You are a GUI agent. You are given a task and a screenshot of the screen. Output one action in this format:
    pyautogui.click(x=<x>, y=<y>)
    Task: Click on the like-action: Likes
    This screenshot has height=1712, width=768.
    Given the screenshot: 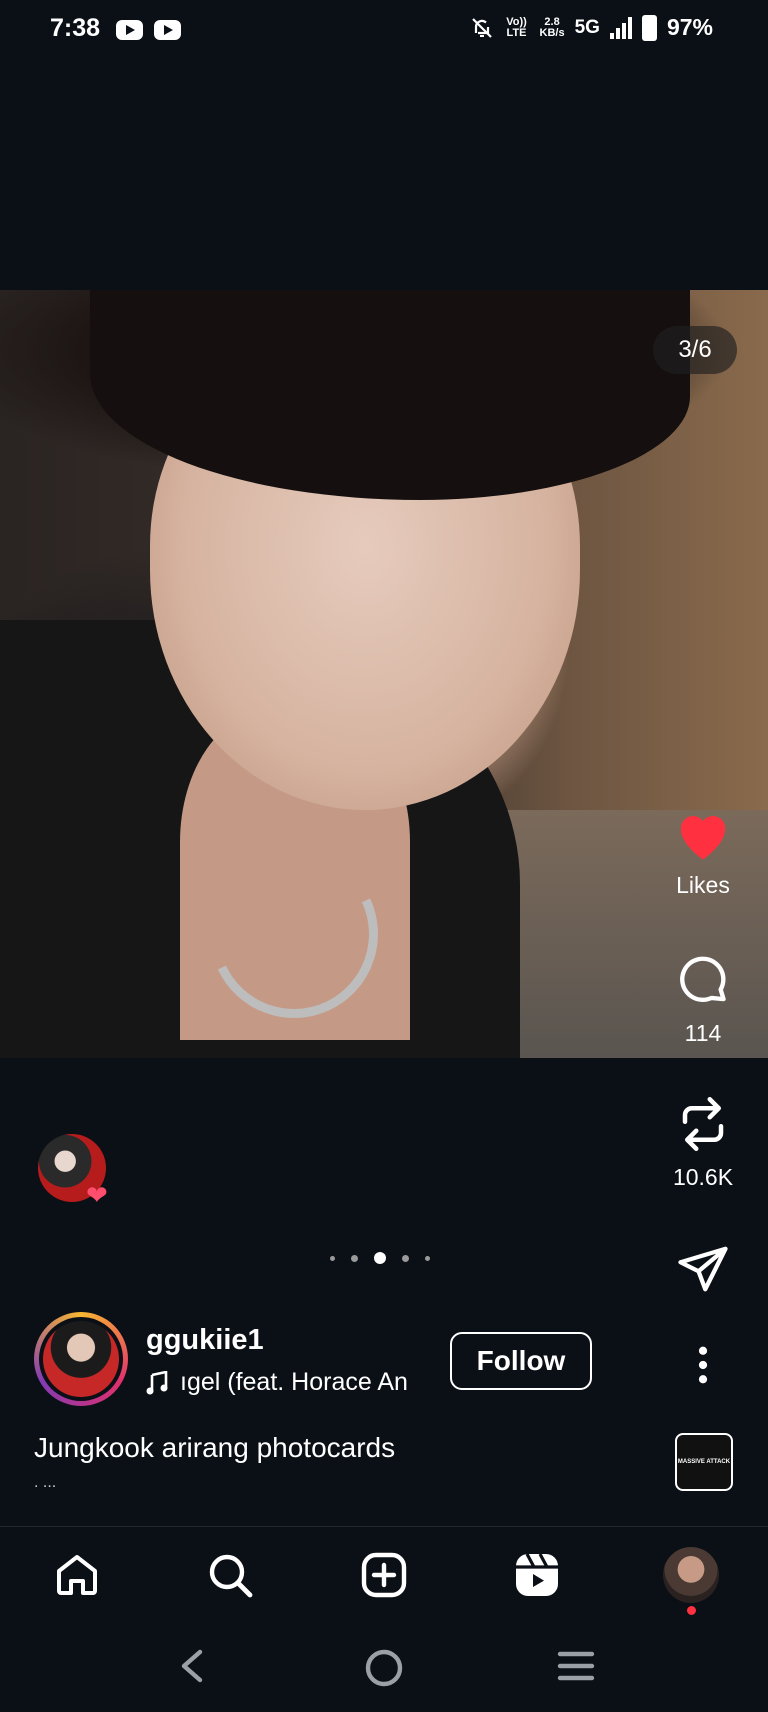 What is the action you would take?
    pyautogui.click(x=703, y=853)
    